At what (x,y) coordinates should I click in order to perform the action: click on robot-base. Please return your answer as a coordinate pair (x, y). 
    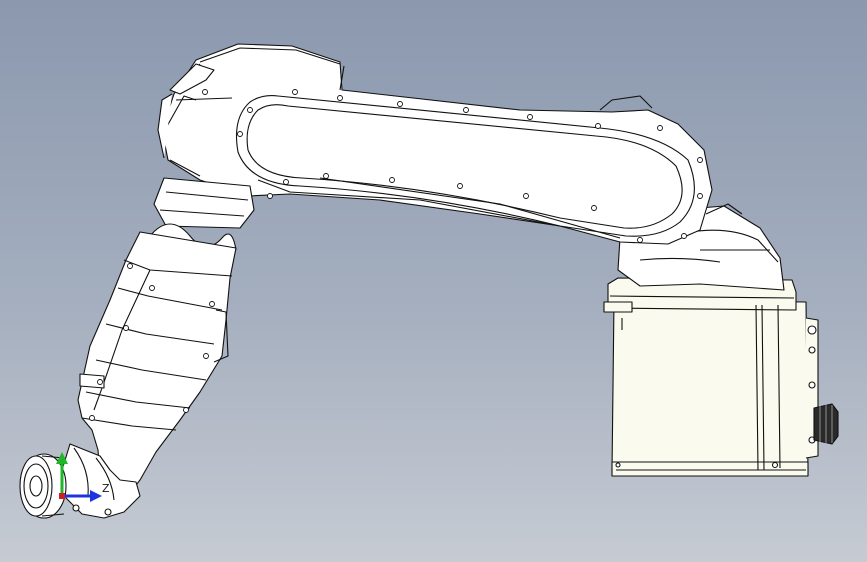
    Looking at the image, I should click on (711, 377).